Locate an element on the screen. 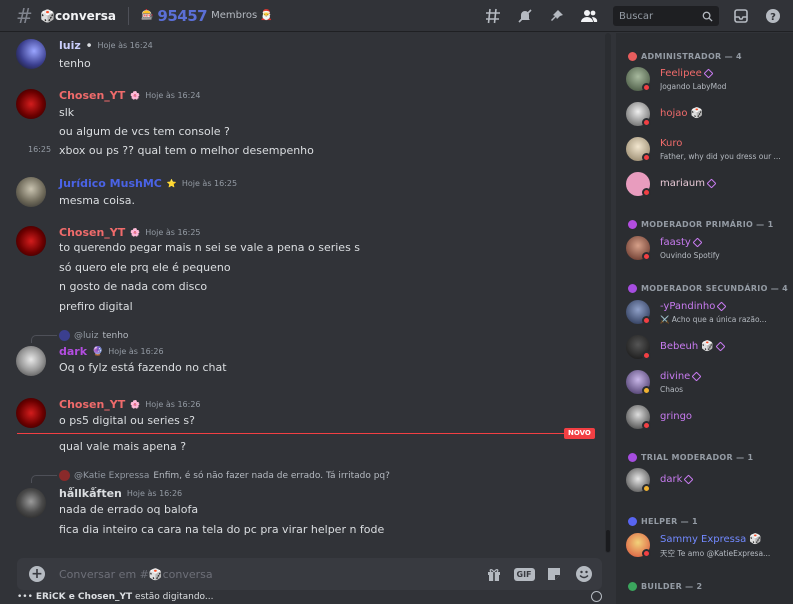 The image size is (793, 604). member-item: mariaum is located at coordinates (708, 184).